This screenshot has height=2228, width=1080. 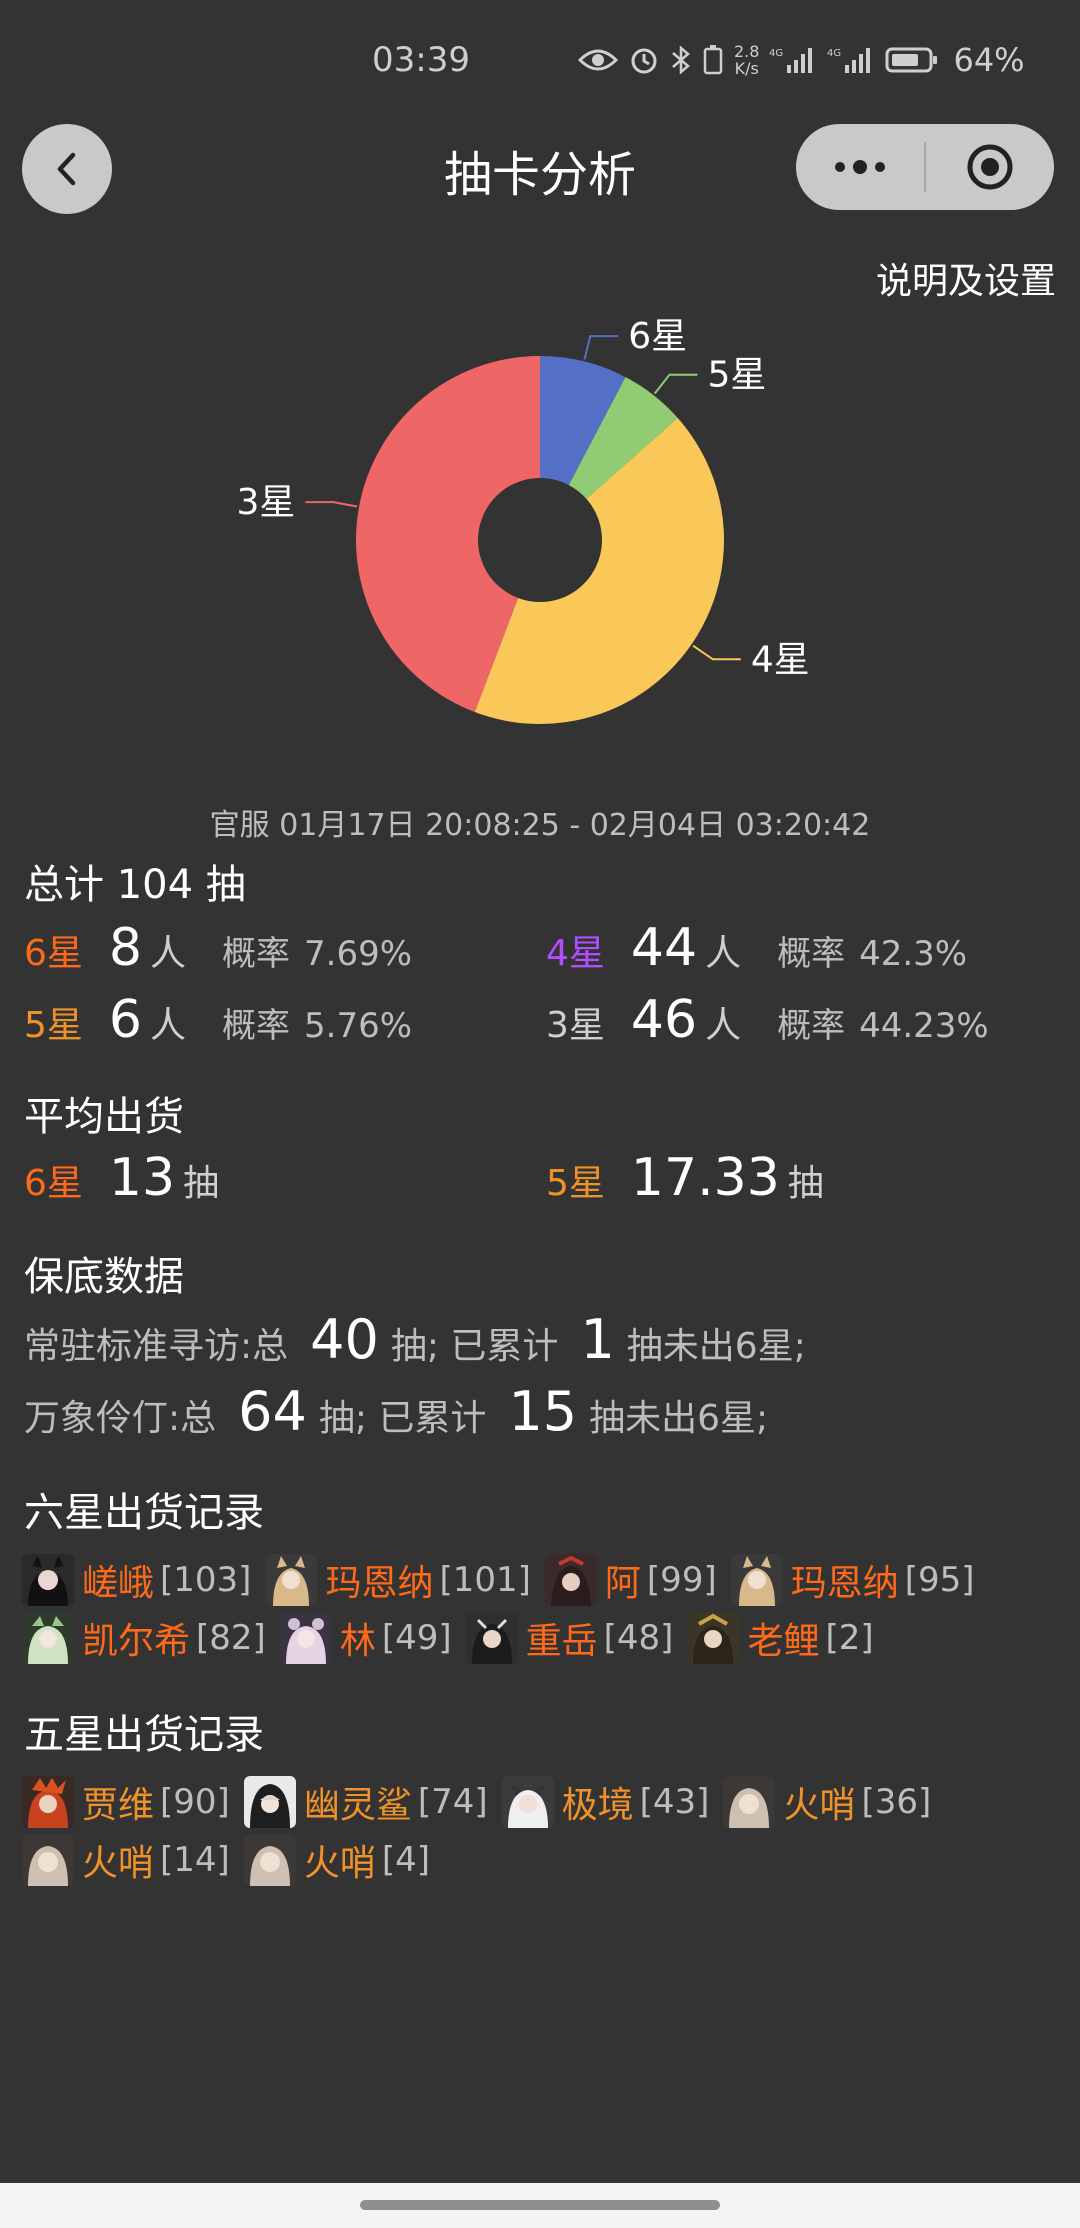 I want to click on record-item: 重岳 [48], so click(x=569, y=1638).